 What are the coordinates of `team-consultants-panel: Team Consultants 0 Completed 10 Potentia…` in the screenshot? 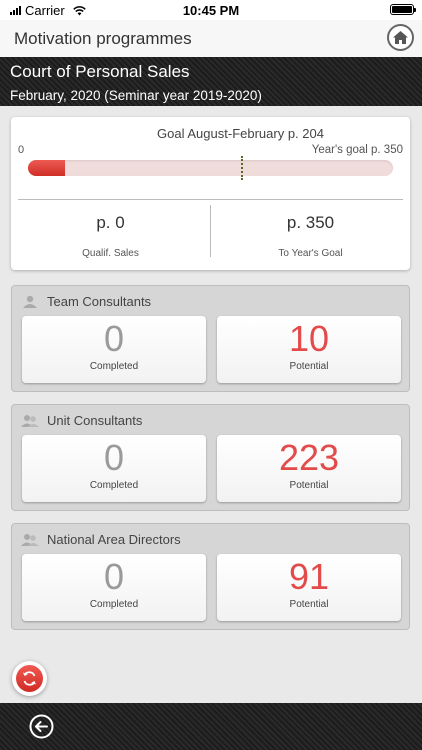 It's located at (210, 338).